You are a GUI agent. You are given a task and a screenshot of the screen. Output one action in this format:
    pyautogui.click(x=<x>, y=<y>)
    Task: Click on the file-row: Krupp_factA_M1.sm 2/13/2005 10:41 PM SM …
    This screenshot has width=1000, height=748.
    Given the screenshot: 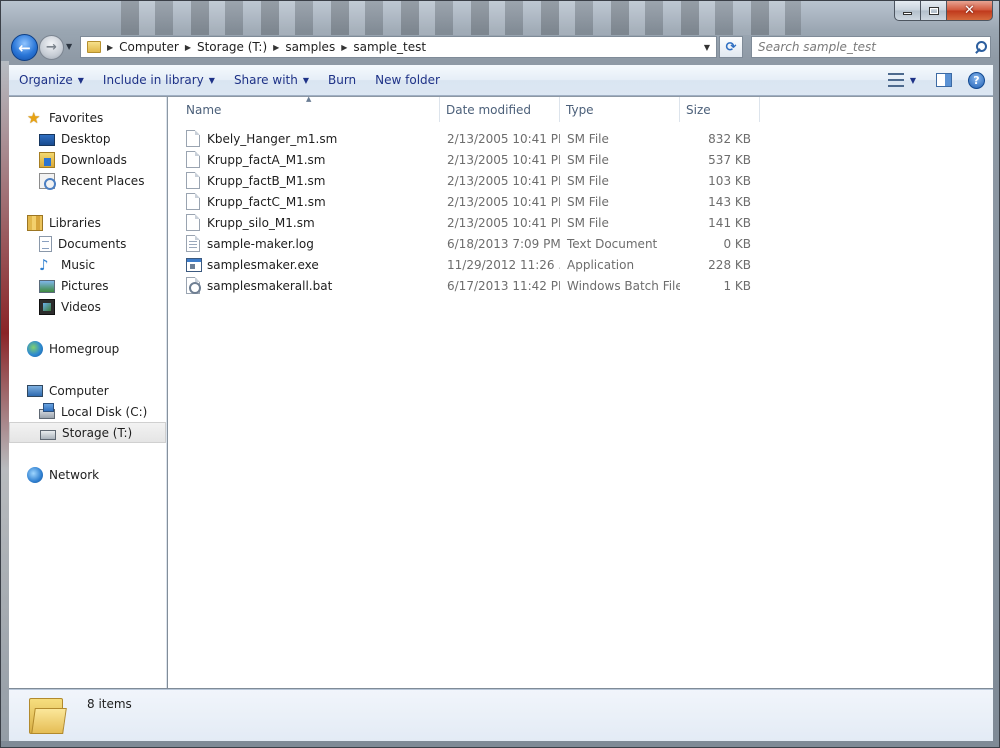 What is the action you would take?
    pyautogui.click(x=580, y=159)
    